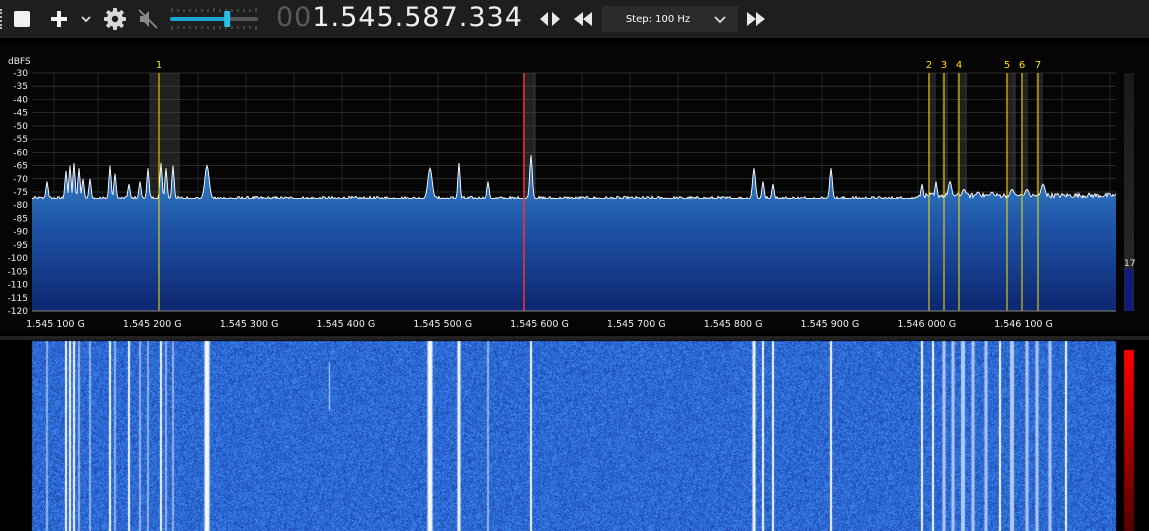  I want to click on step-label: Step: 100 Hz, so click(658, 19).